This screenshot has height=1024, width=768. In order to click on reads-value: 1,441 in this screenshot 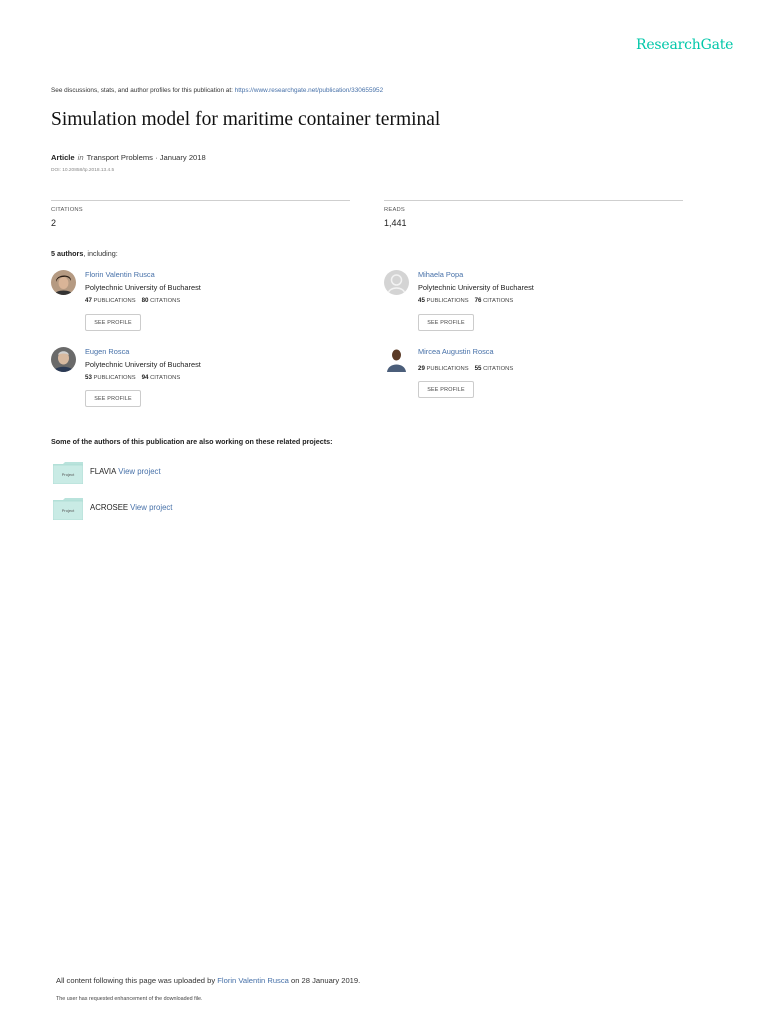, I will do `click(395, 223)`.